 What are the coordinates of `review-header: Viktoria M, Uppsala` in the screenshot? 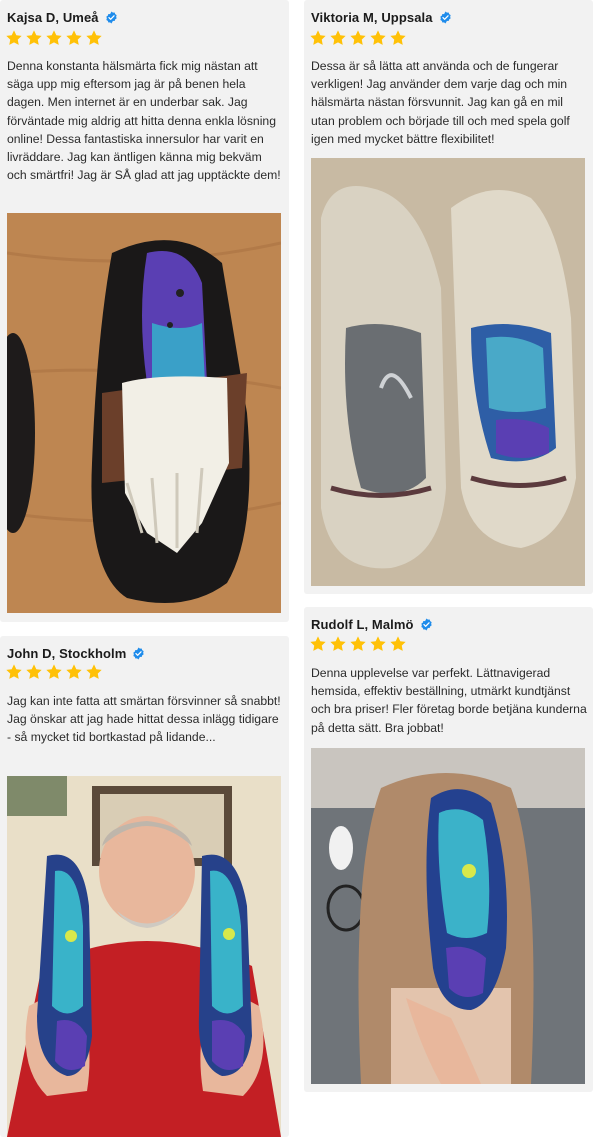 It's located at (381, 17).